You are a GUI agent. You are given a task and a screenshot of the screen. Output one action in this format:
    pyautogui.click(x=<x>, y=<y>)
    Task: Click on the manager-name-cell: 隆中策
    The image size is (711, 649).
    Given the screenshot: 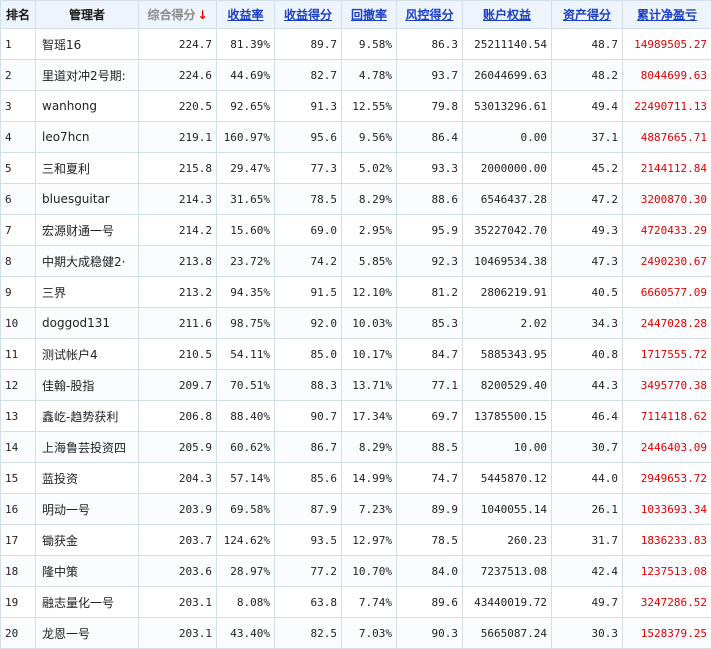 What is the action you would take?
    pyautogui.click(x=87, y=571)
    